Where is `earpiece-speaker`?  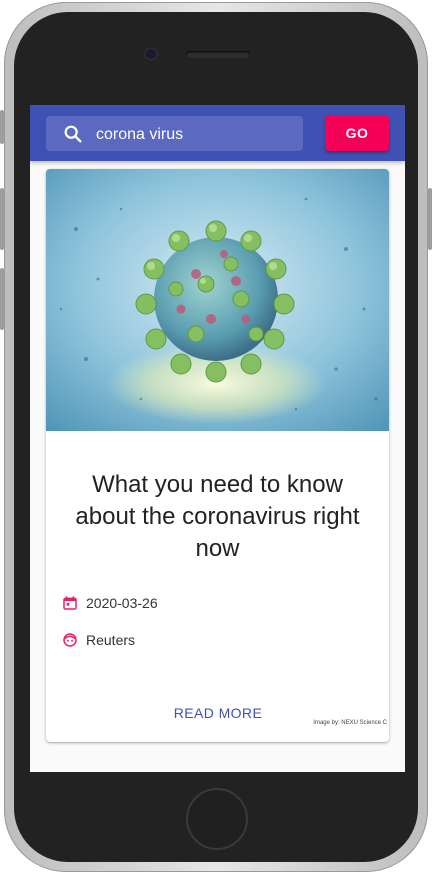 earpiece-speaker is located at coordinates (218, 54).